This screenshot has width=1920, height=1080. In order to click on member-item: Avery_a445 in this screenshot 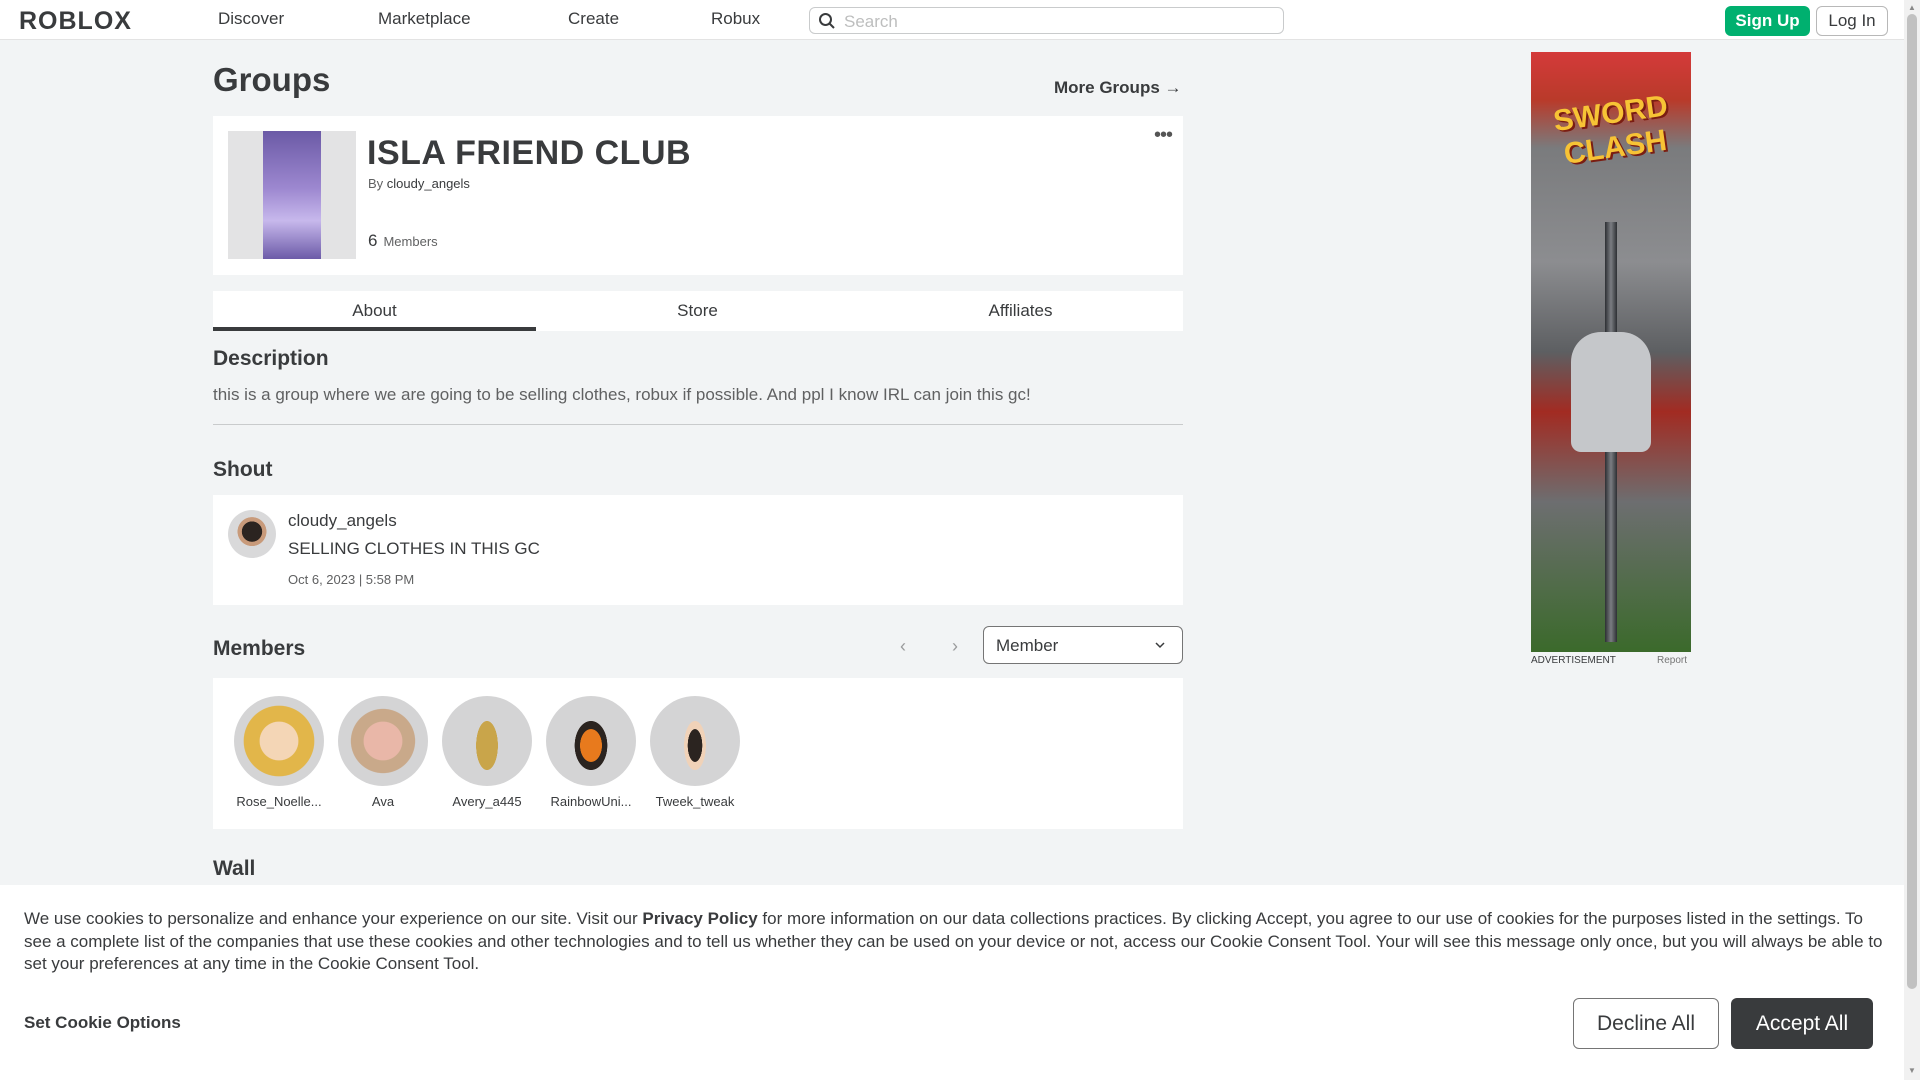, I will do `click(487, 752)`.